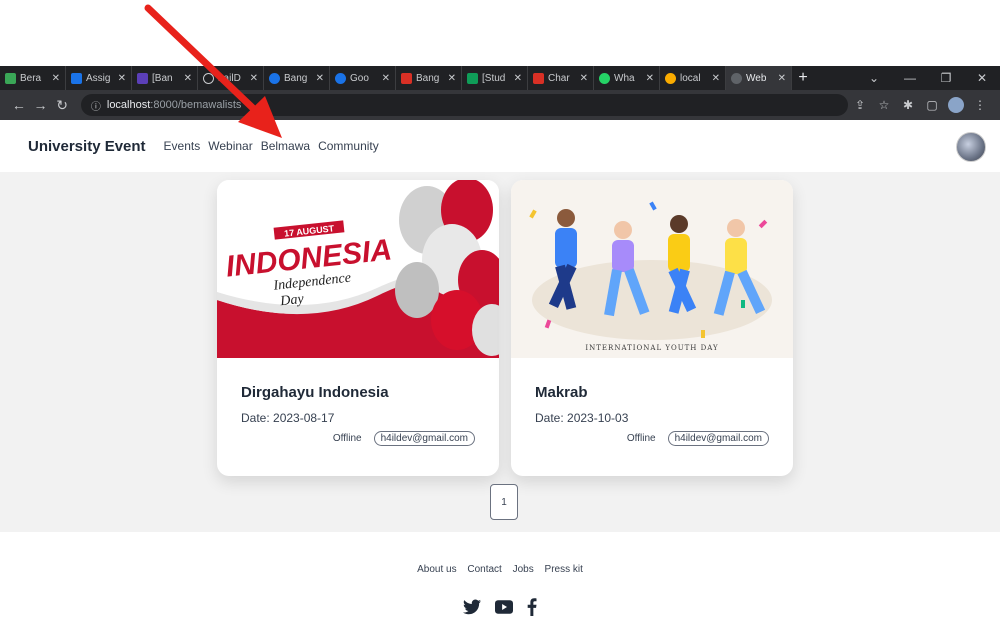 The width and height of the screenshot is (1000, 624). I want to click on footer-link-jobs: Jobs, so click(523, 569).